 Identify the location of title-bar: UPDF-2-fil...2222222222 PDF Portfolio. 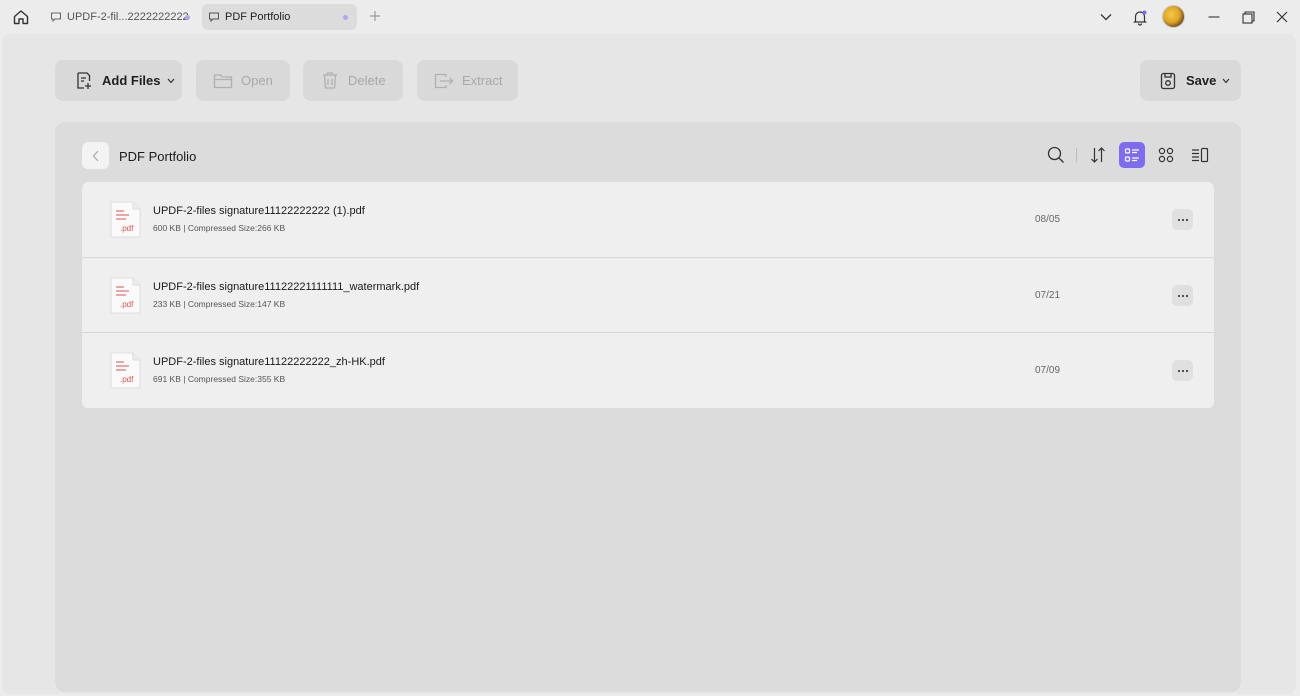
(650, 17).